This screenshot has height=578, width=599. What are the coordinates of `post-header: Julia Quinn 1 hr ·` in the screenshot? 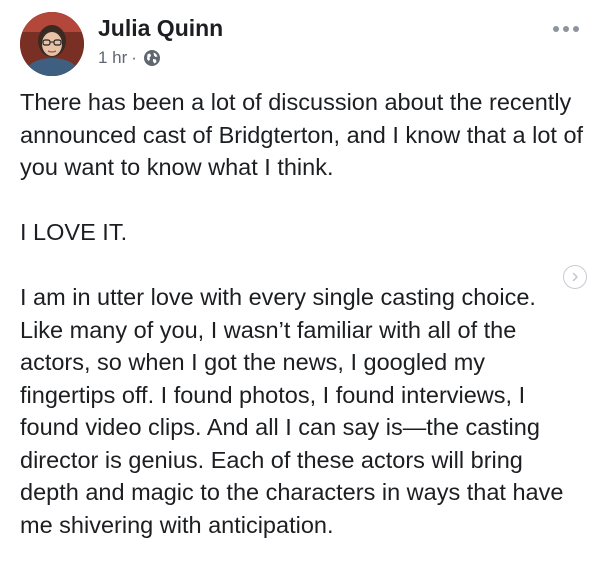 It's located at (121, 44).